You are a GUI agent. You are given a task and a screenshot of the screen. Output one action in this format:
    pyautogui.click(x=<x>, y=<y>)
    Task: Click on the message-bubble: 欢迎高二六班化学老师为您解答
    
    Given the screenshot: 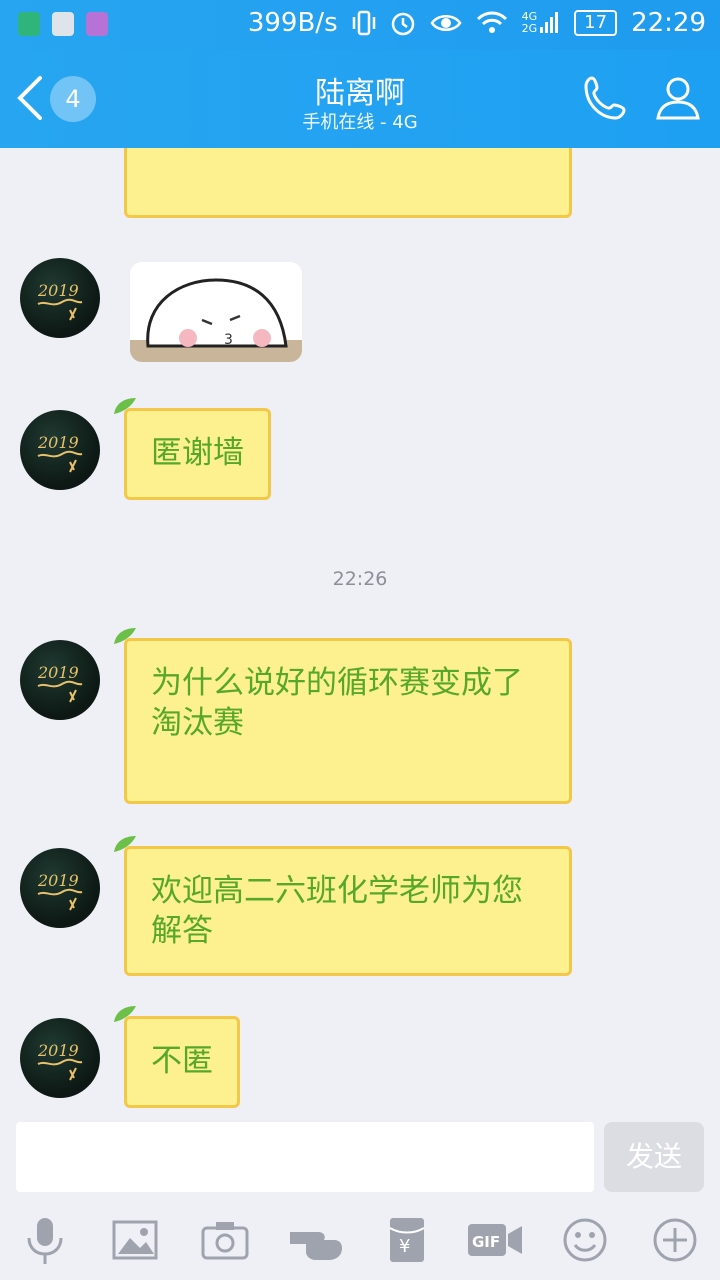 What is the action you would take?
    pyautogui.click(x=348, y=911)
    